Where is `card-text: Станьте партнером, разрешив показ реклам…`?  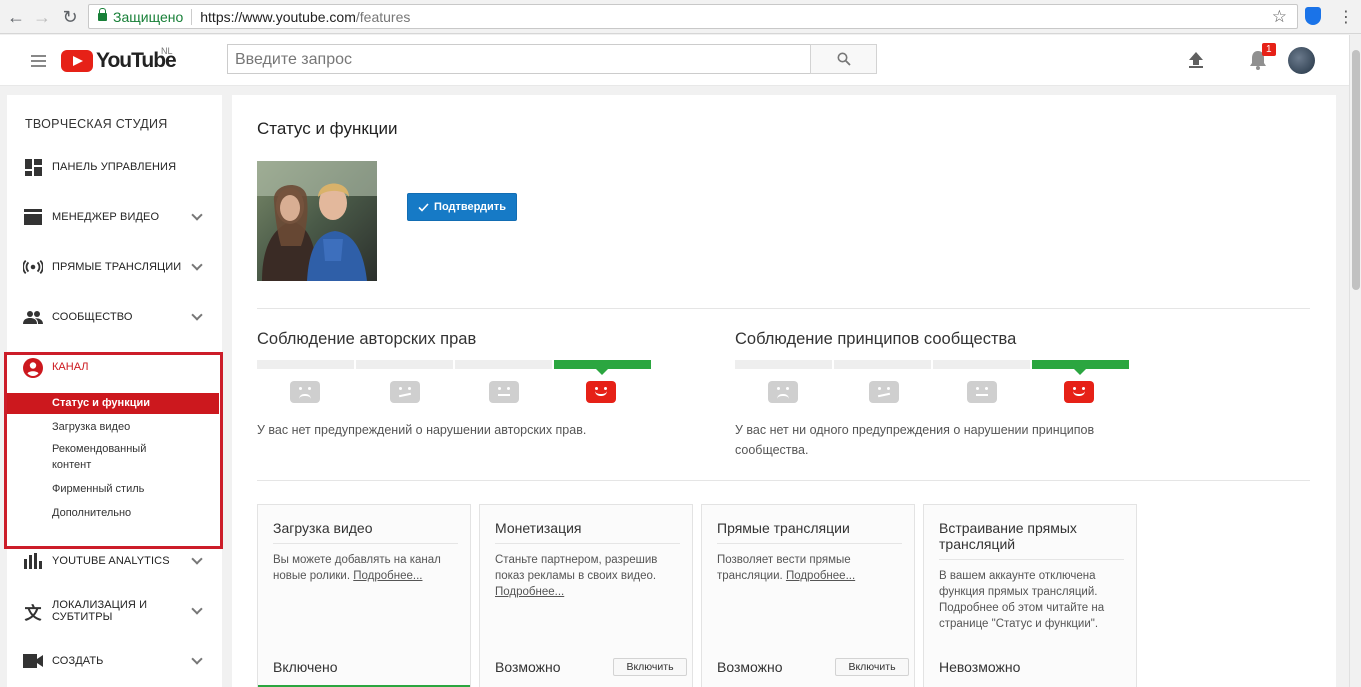
card-text: Станьте партнером, разрешив показ реклам… is located at coordinates (590, 576).